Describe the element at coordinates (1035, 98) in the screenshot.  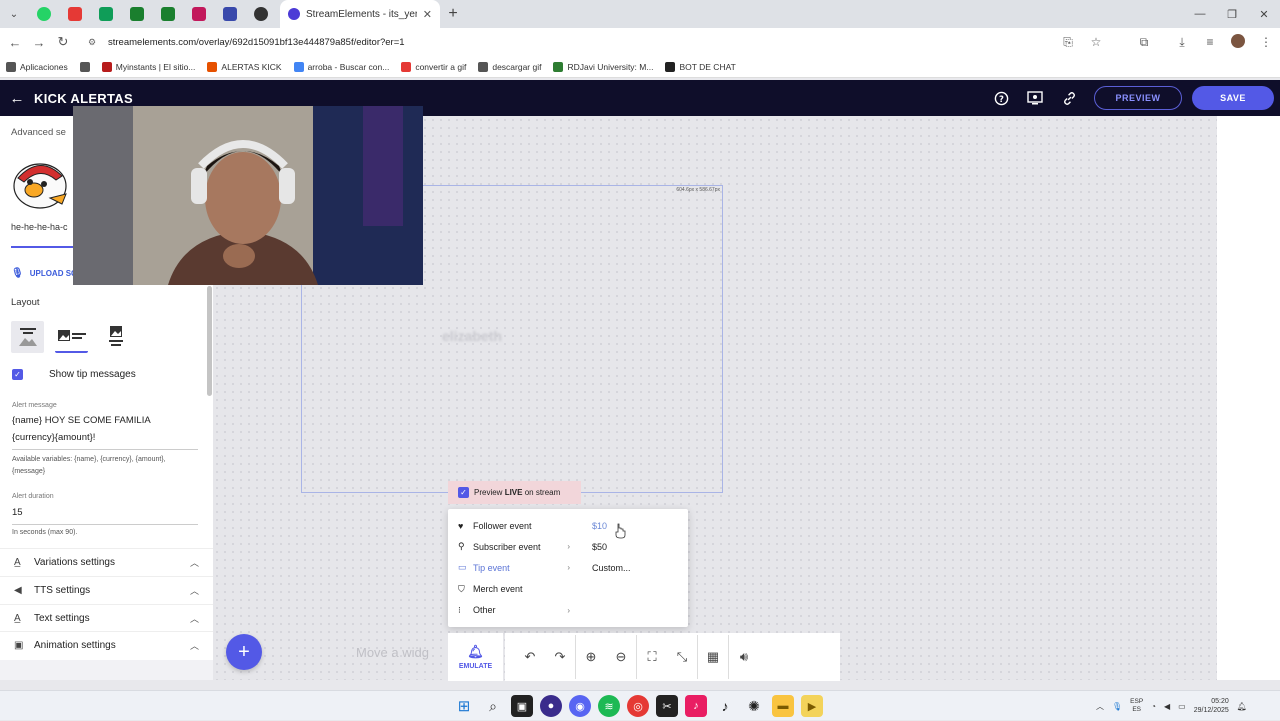
I see `overlay-settings-icon` at that location.